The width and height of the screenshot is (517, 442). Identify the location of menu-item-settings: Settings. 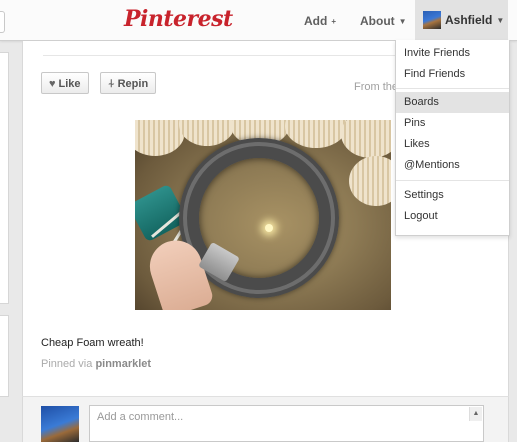
(452, 195).